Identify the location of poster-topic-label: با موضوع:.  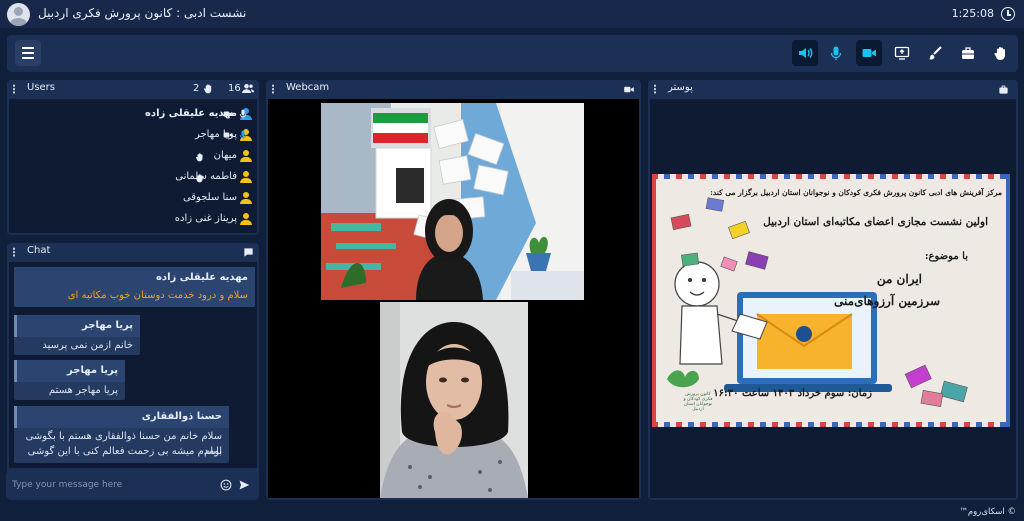
(946, 256).